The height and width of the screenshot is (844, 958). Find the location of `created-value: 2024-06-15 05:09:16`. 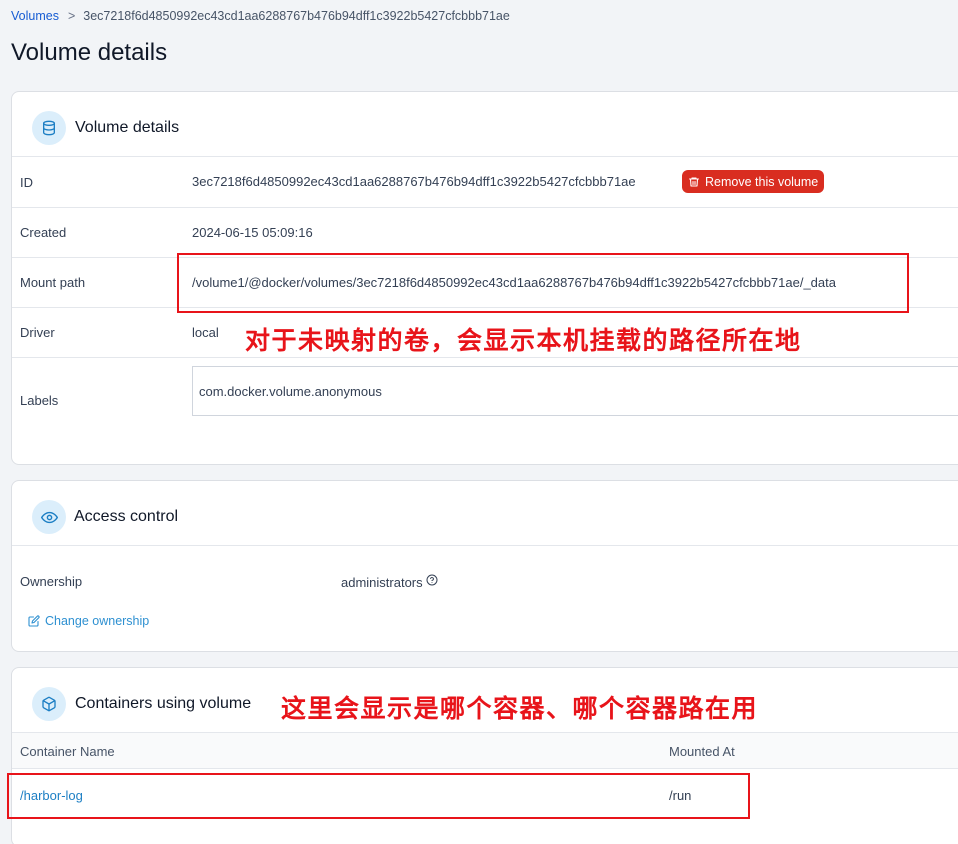

created-value: 2024-06-15 05:09:16 is located at coordinates (252, 232).